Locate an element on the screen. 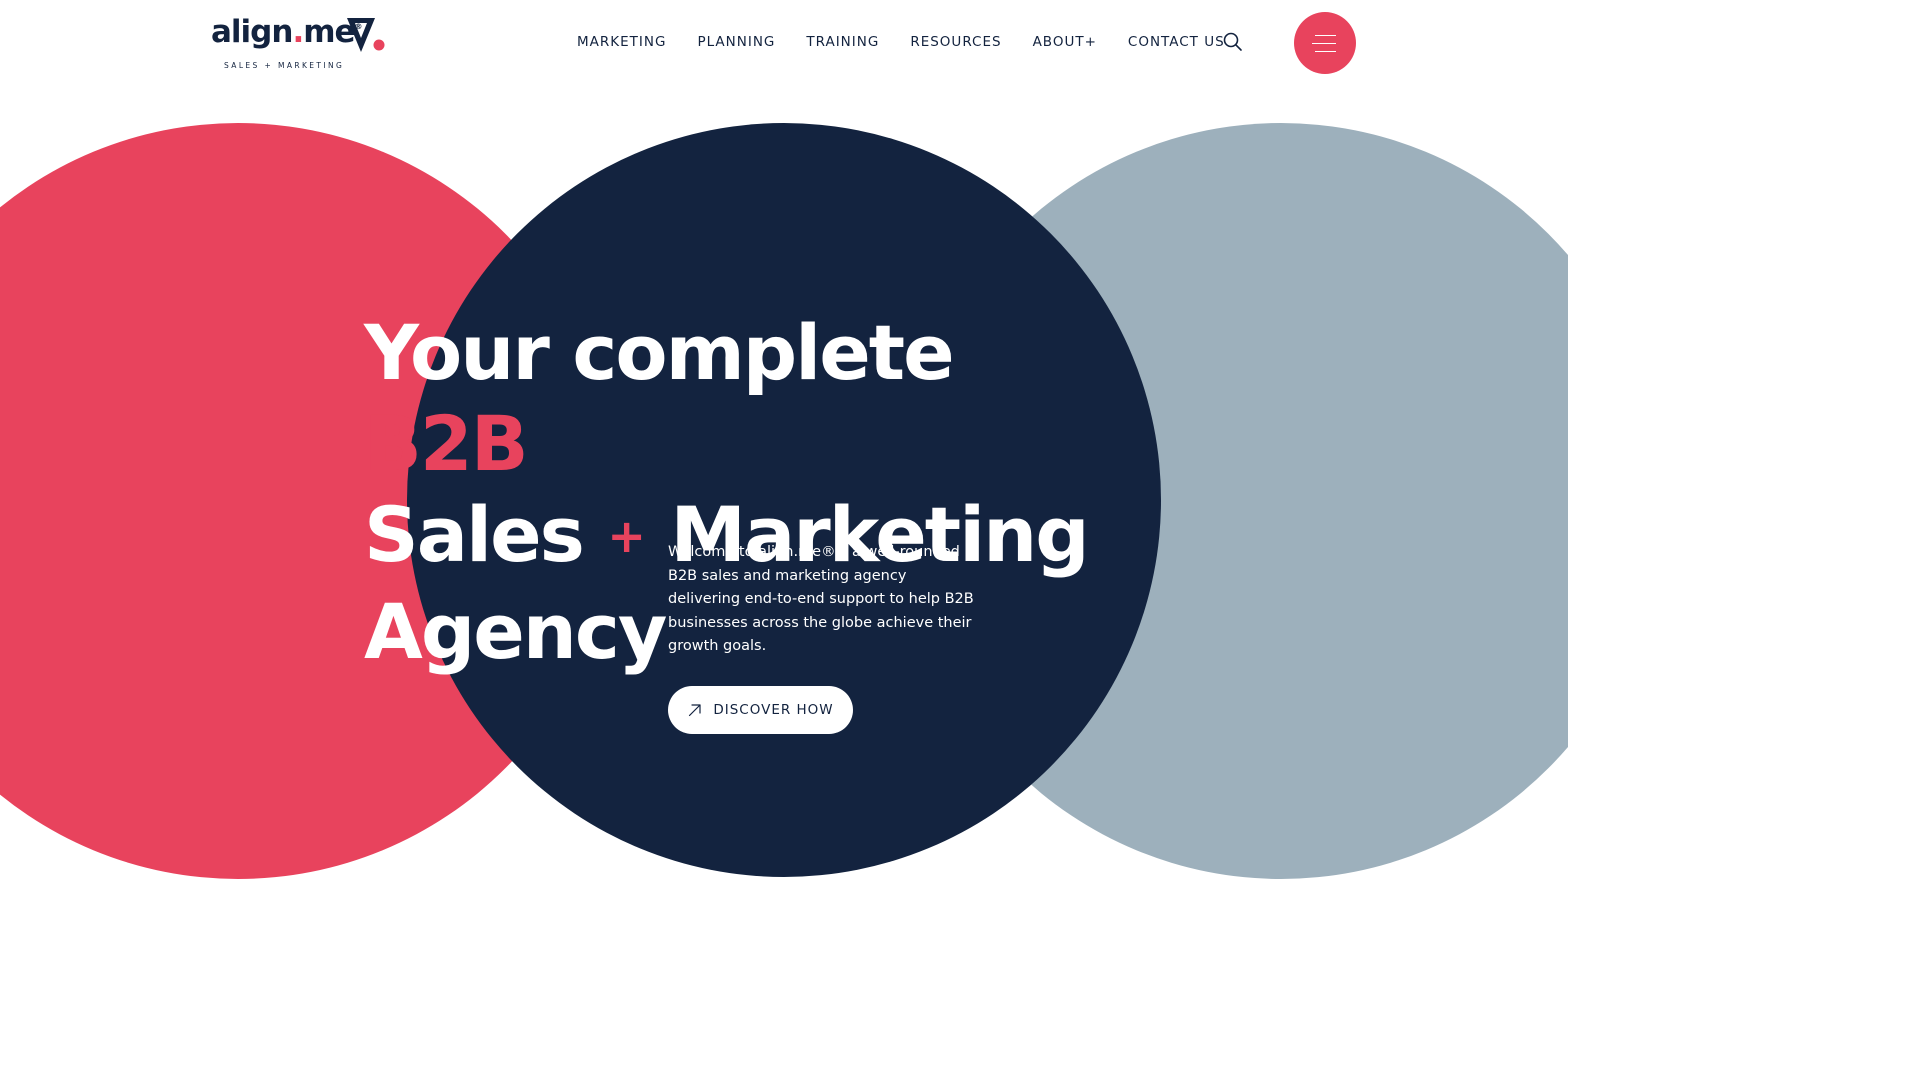  logo-v-mark-icon is located at coordinates (366, 35).